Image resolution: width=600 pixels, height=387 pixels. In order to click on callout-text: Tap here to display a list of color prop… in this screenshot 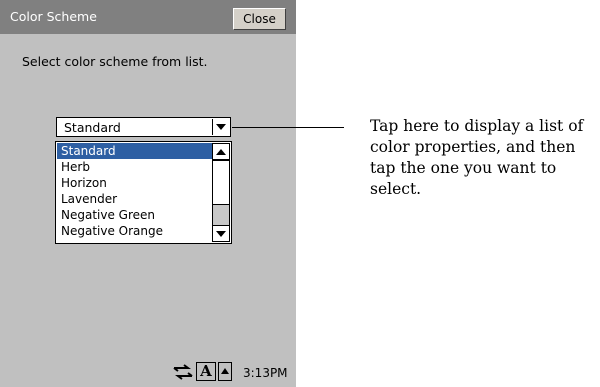, I will do `click(477, 157)`.